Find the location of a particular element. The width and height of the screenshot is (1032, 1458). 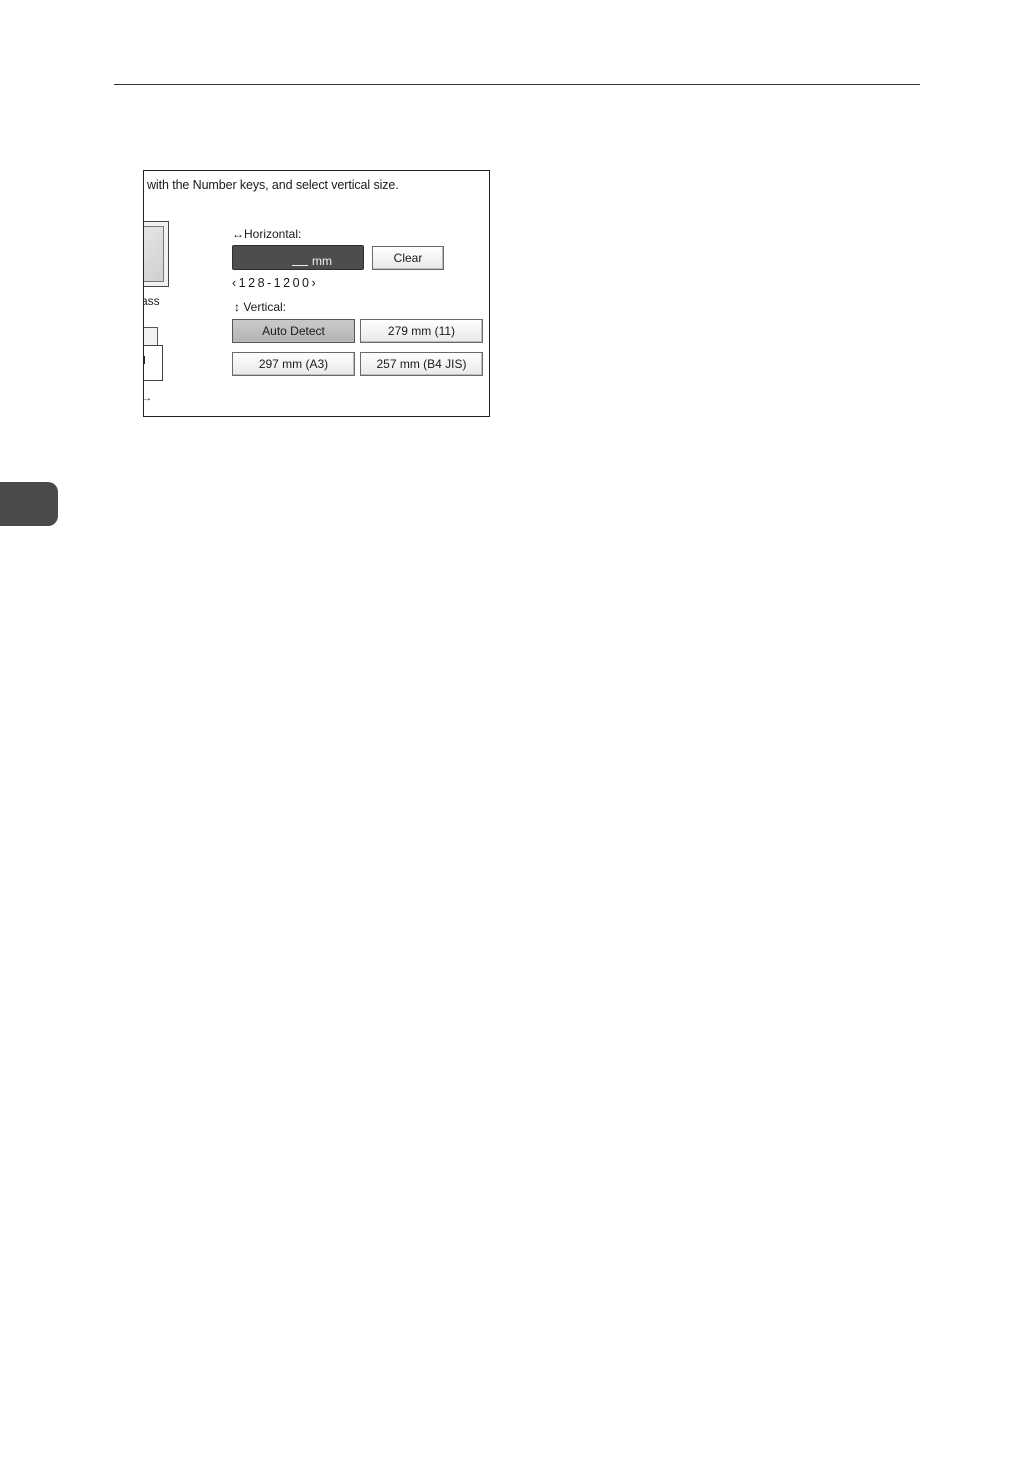

arrow-right-icon: → is located at coordinates (147, 398).